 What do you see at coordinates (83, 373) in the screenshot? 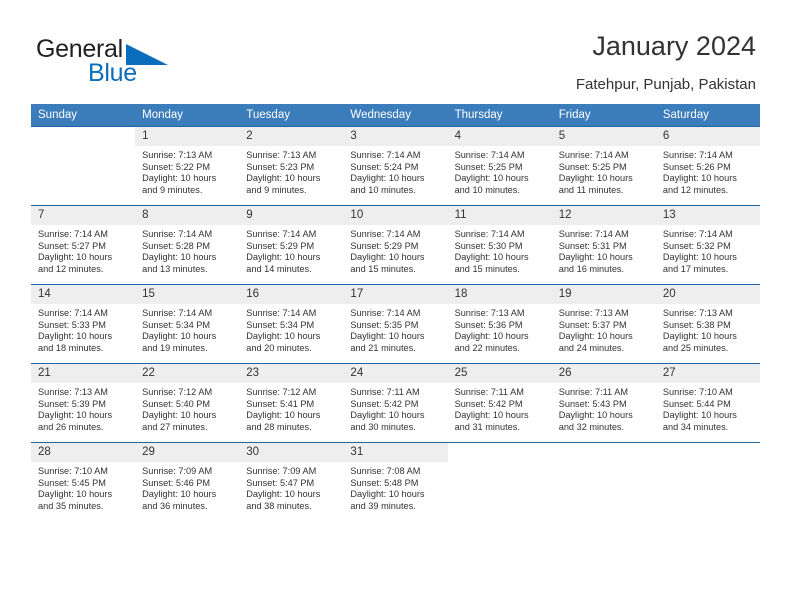
I see `day-number: 21` at bounding box center [83, 373].